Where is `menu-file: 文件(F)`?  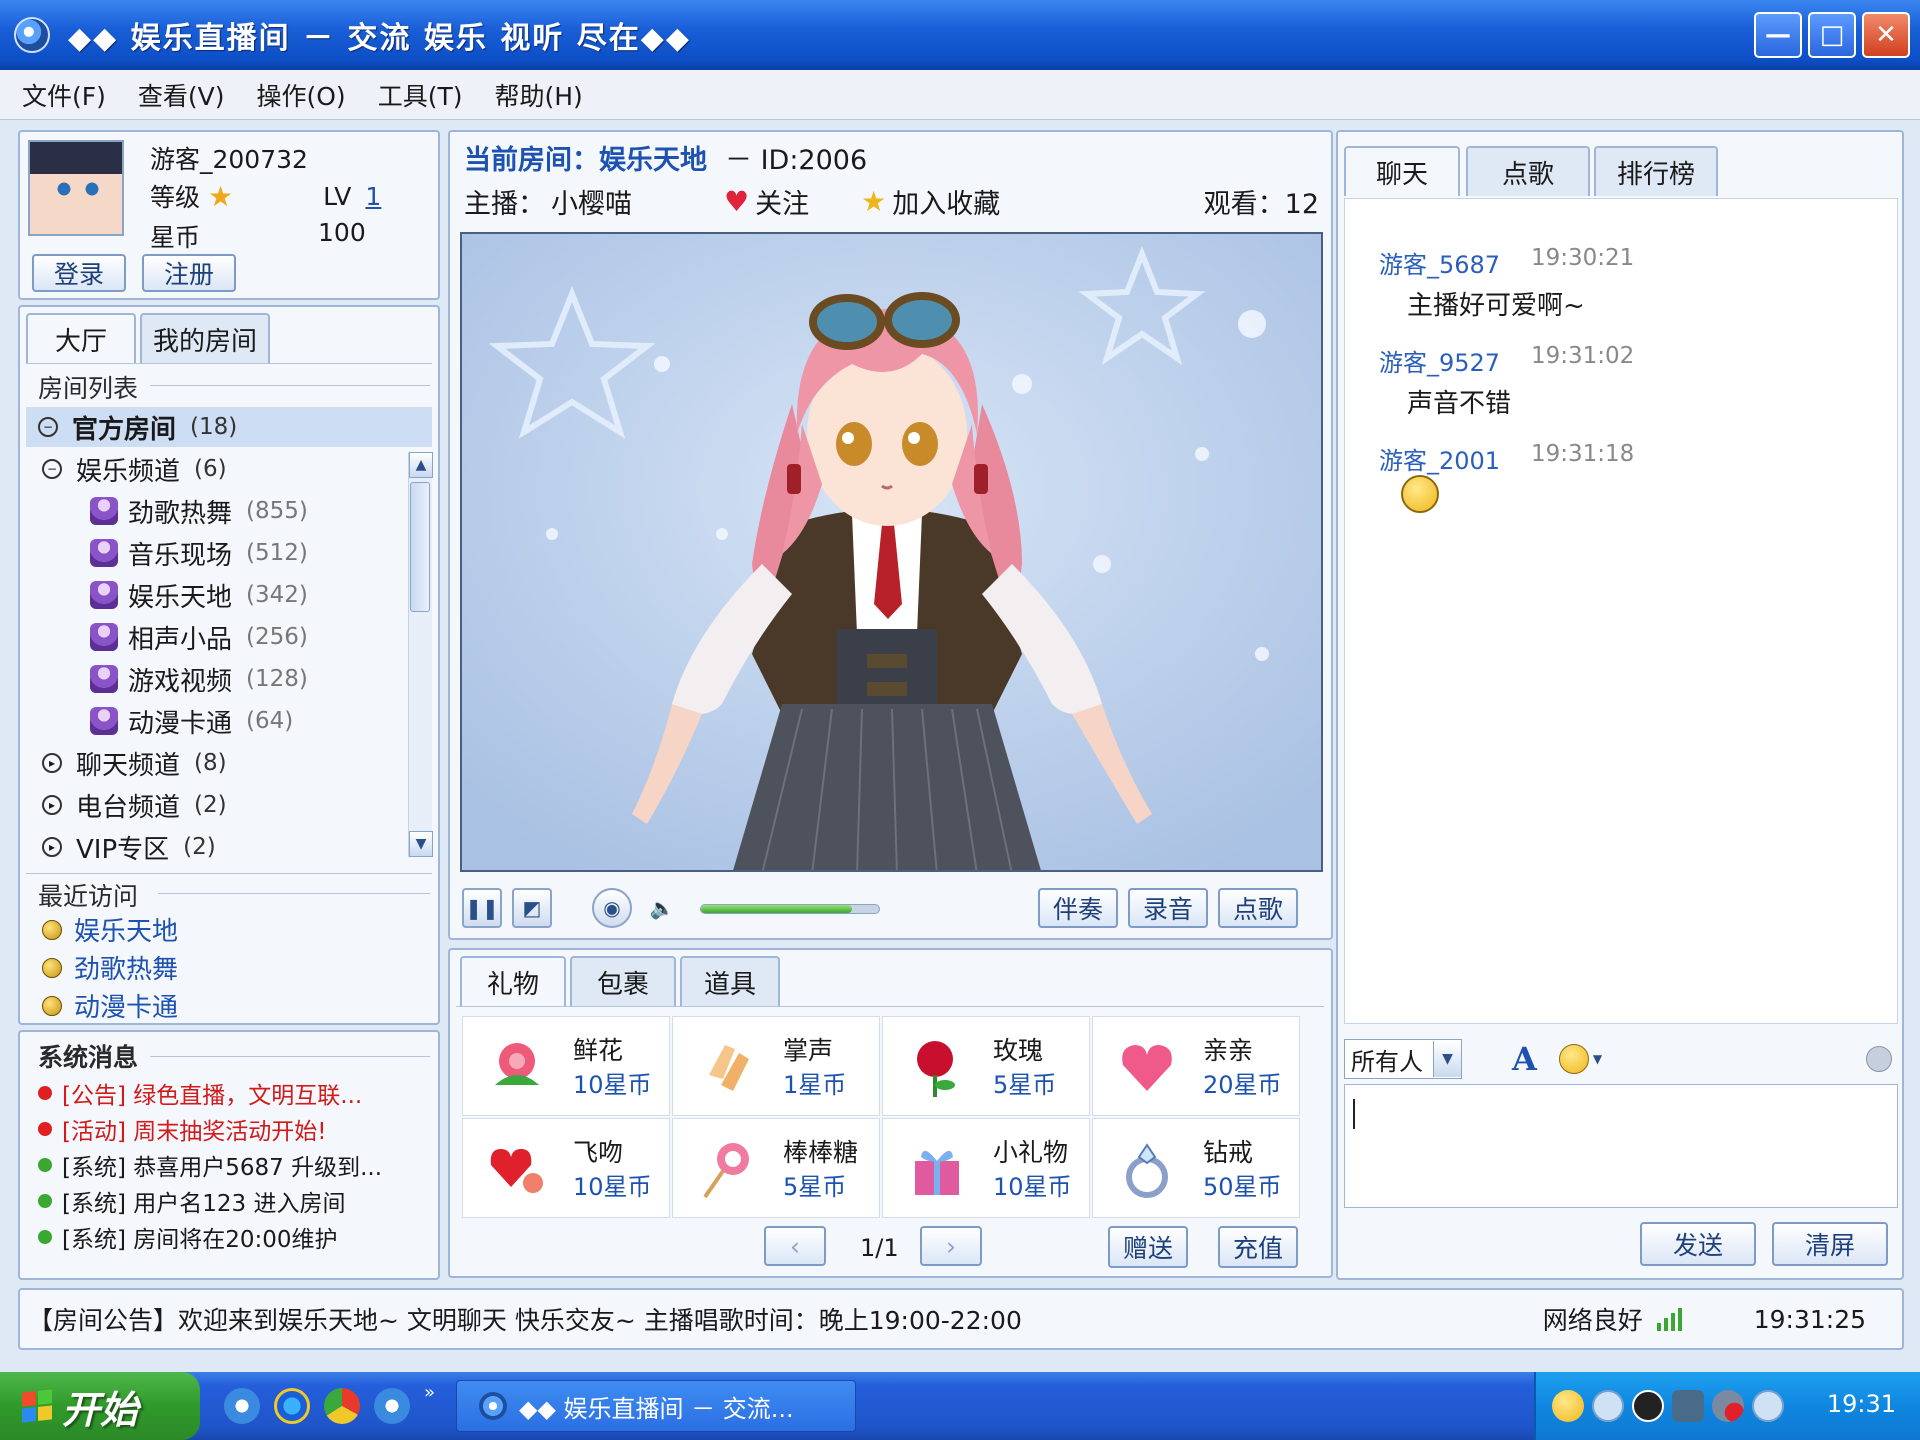
menu-file: 文件(F) is located at coordinates (64, 95).